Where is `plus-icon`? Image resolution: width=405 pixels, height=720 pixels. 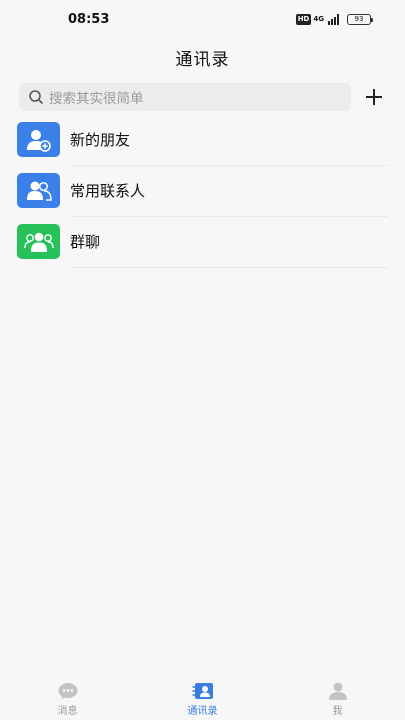 plus-icon is located at coordinates (374, 97).